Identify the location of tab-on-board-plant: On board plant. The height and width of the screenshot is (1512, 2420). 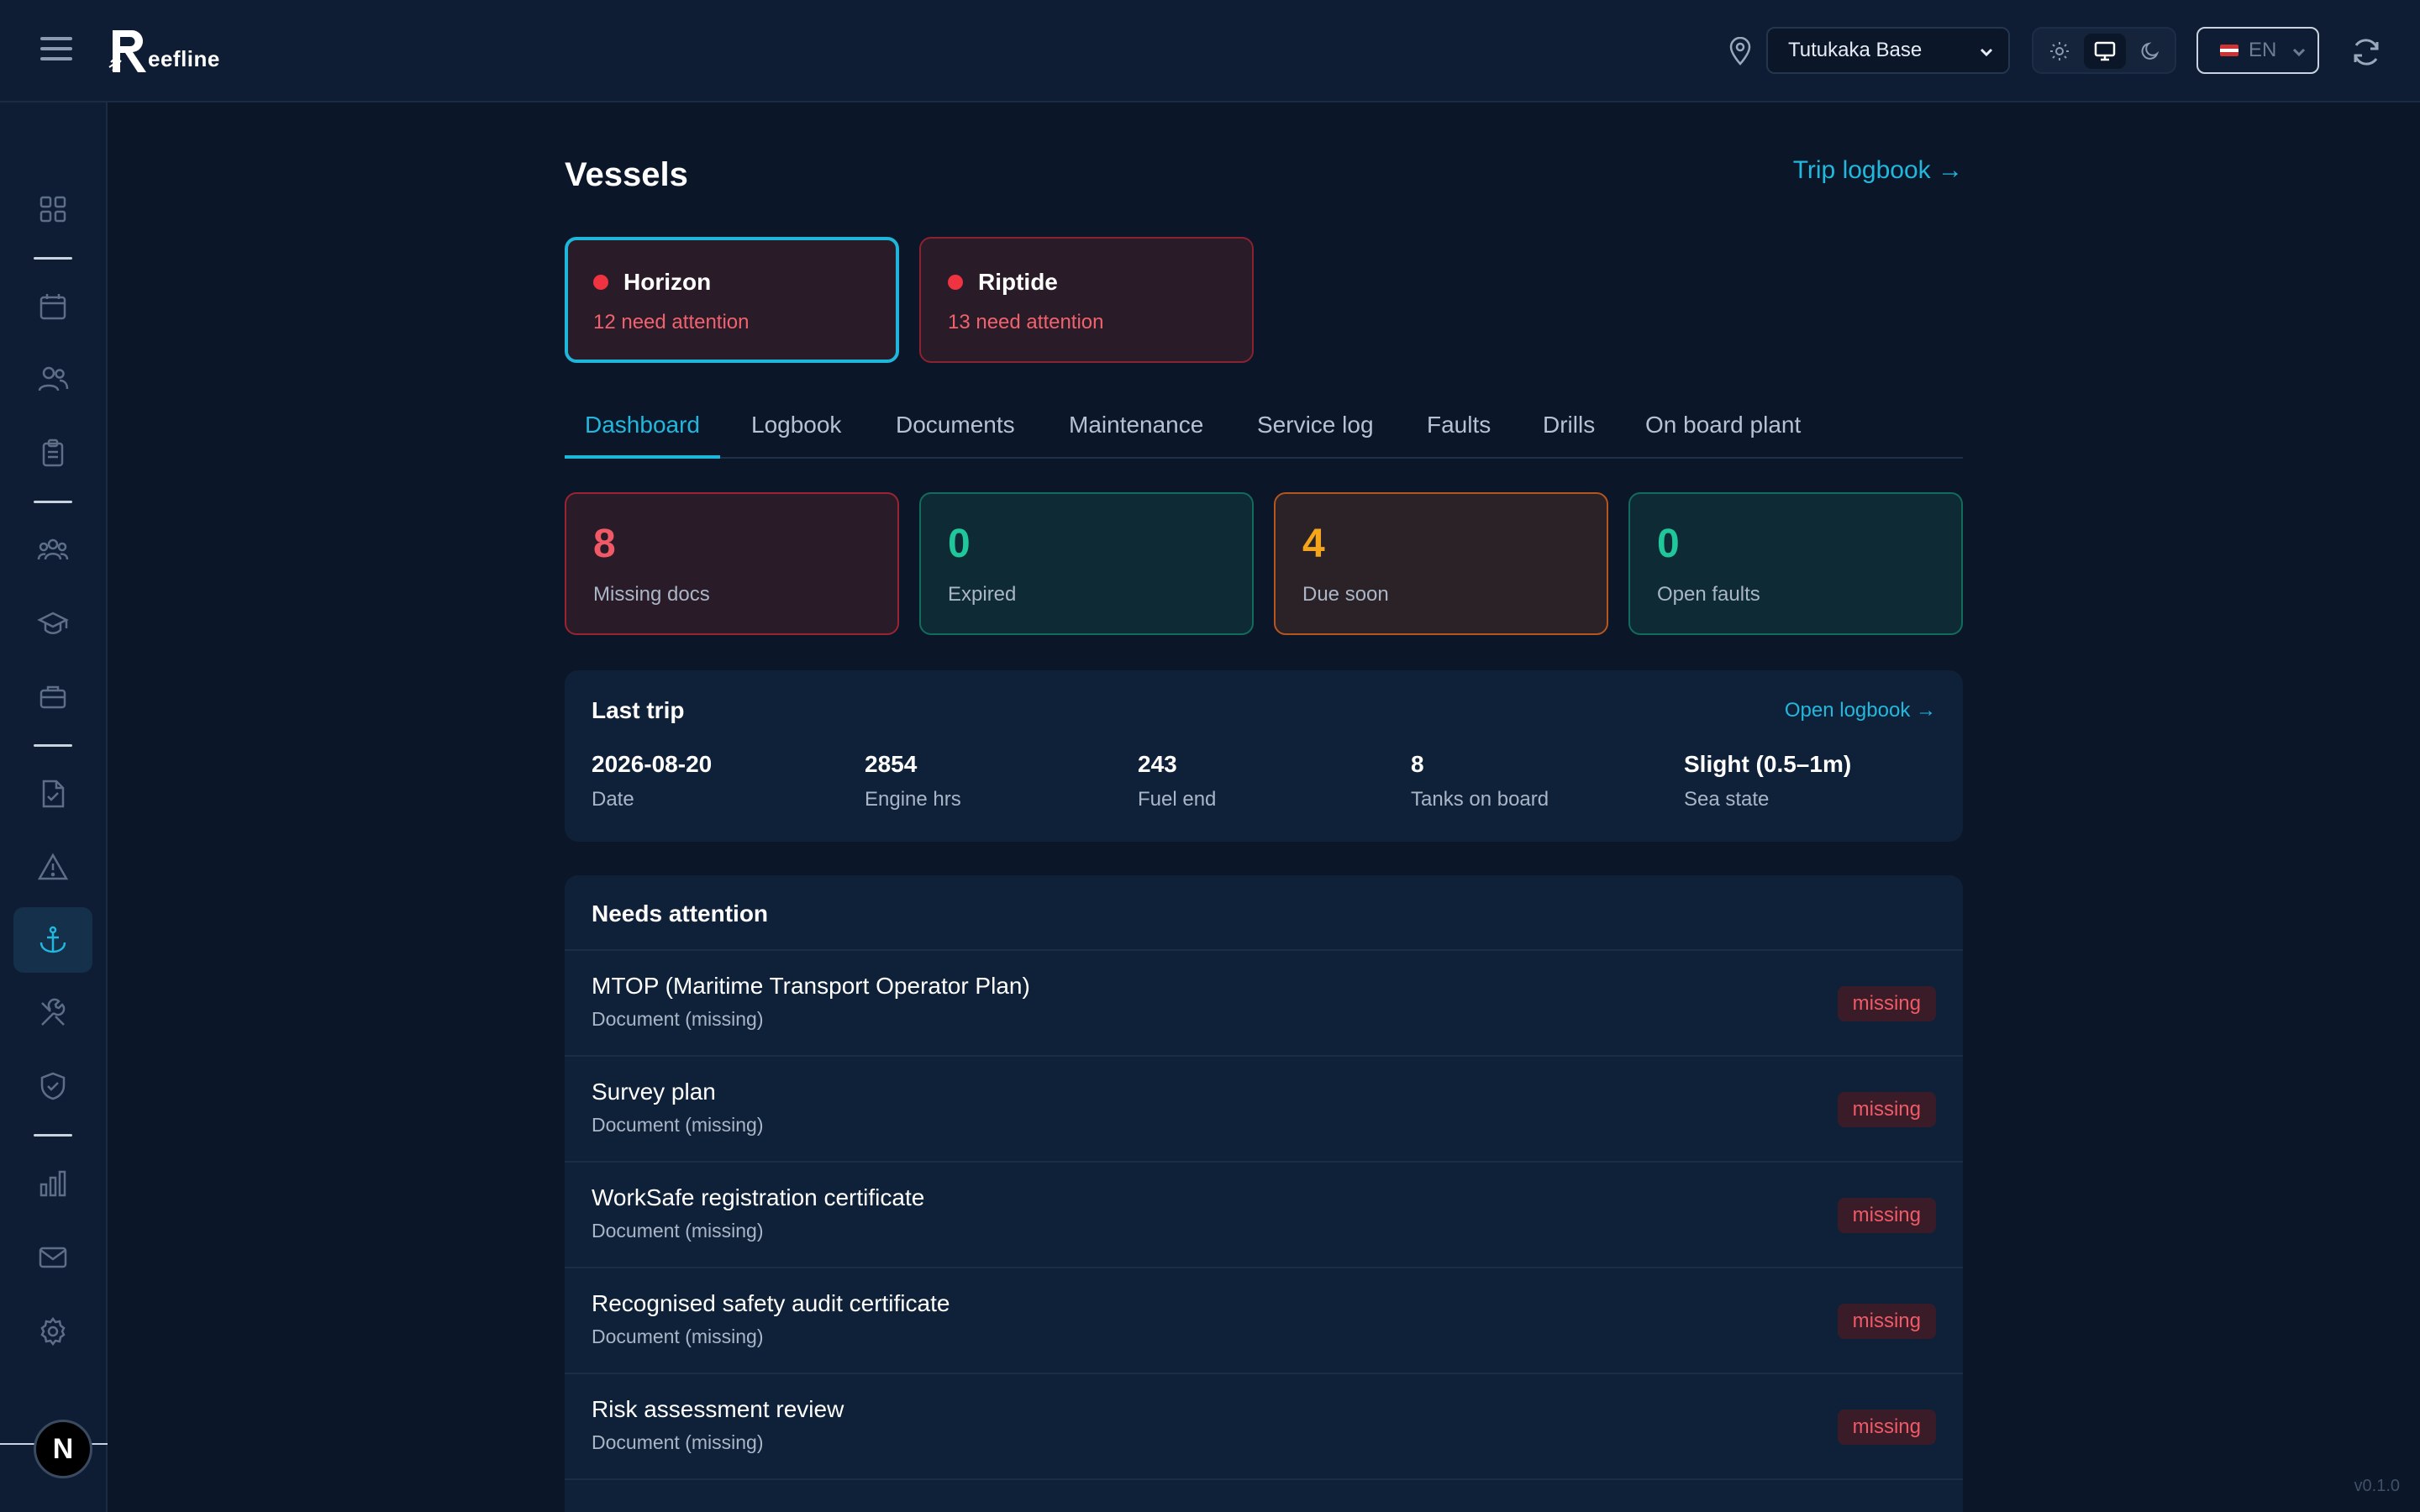
(1723, 433).